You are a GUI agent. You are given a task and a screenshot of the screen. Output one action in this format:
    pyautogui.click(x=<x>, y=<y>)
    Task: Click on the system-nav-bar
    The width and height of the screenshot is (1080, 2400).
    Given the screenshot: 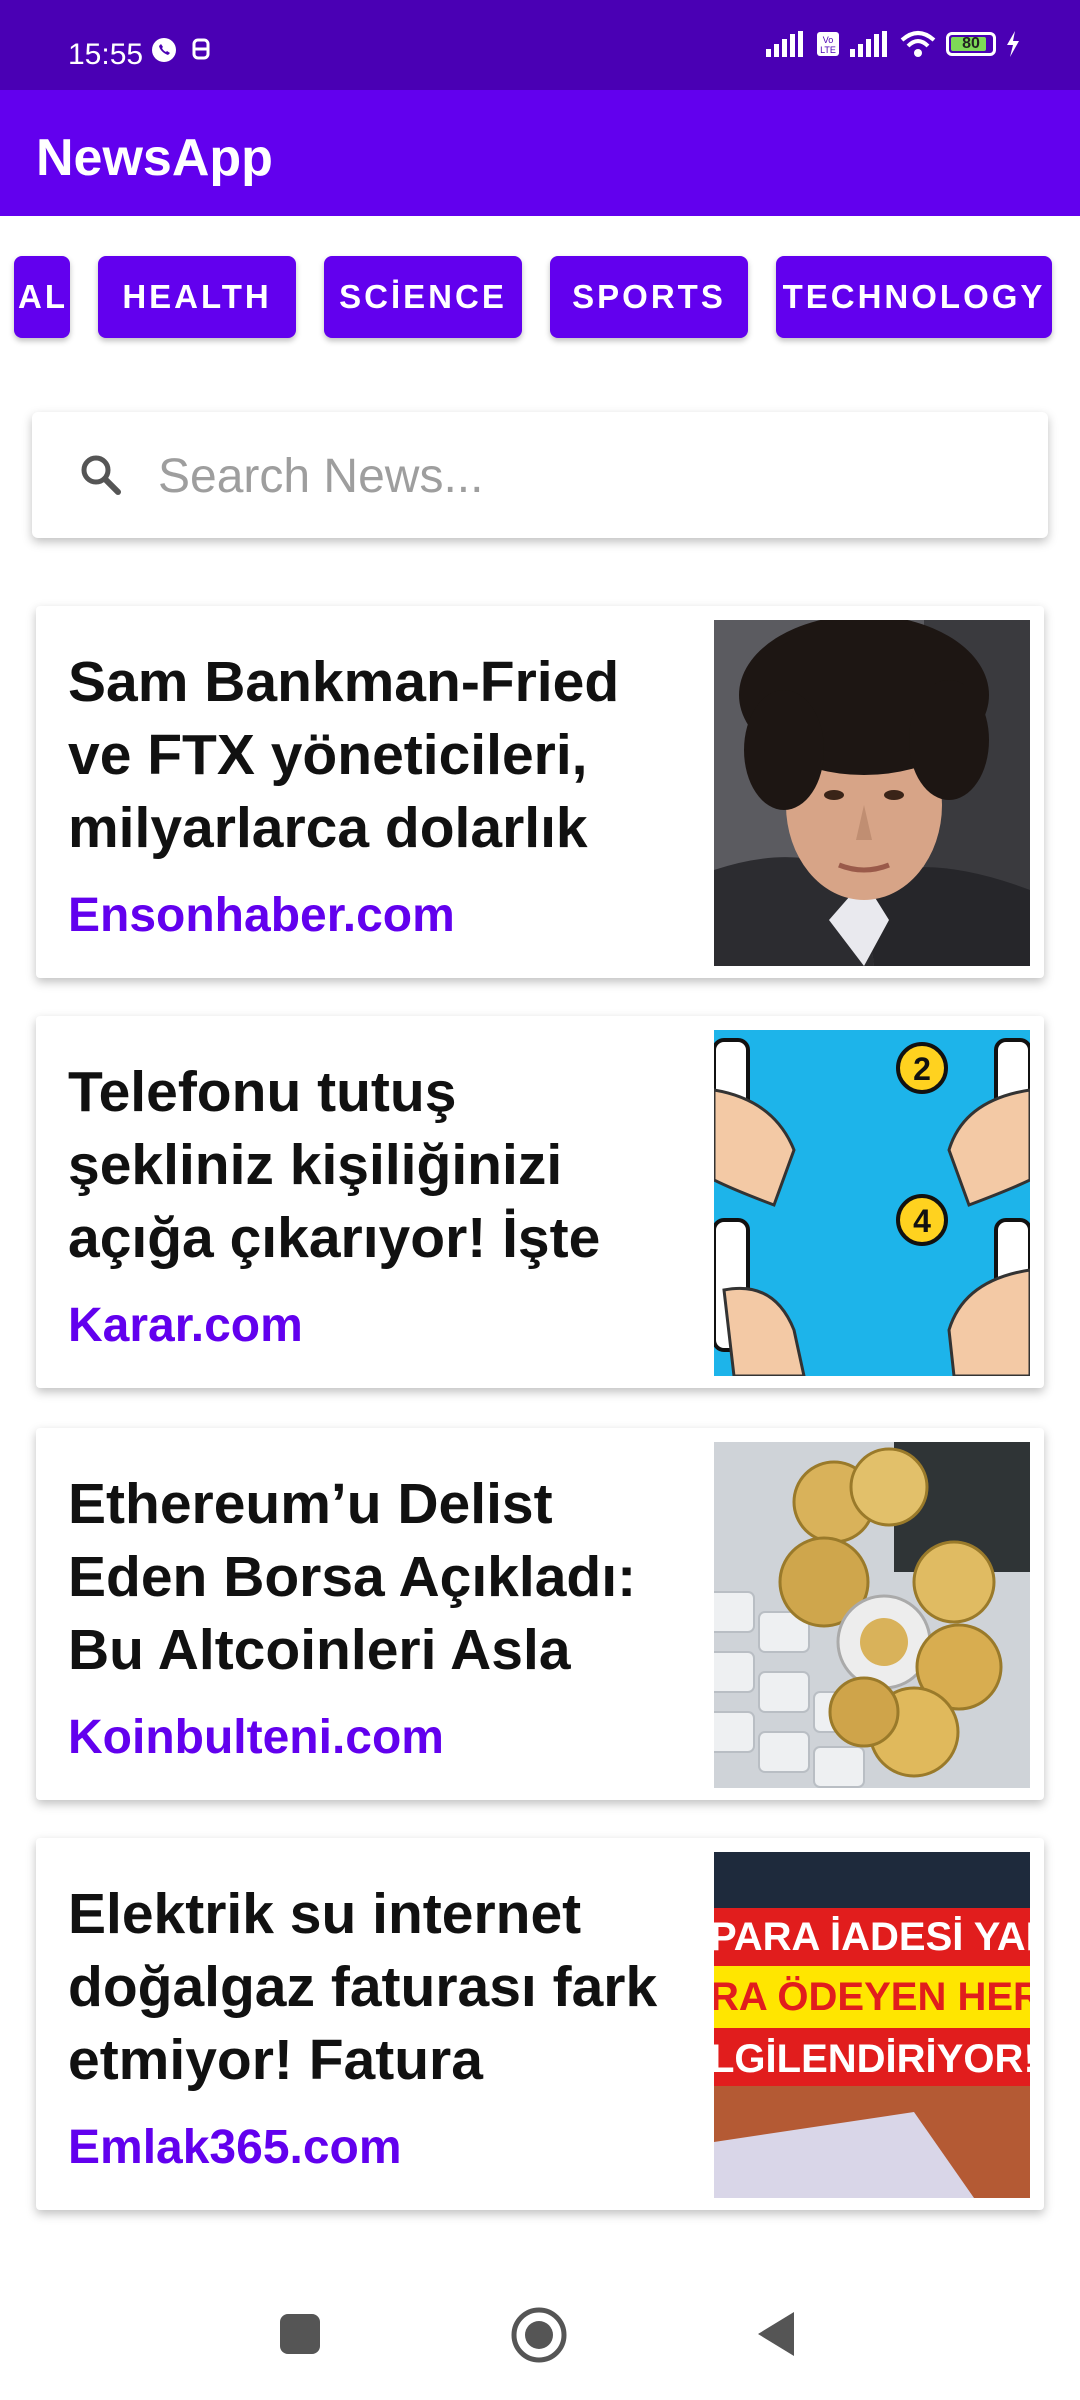 What is the action you would take?
    pyautogui.click(x=540, y=2328)
    